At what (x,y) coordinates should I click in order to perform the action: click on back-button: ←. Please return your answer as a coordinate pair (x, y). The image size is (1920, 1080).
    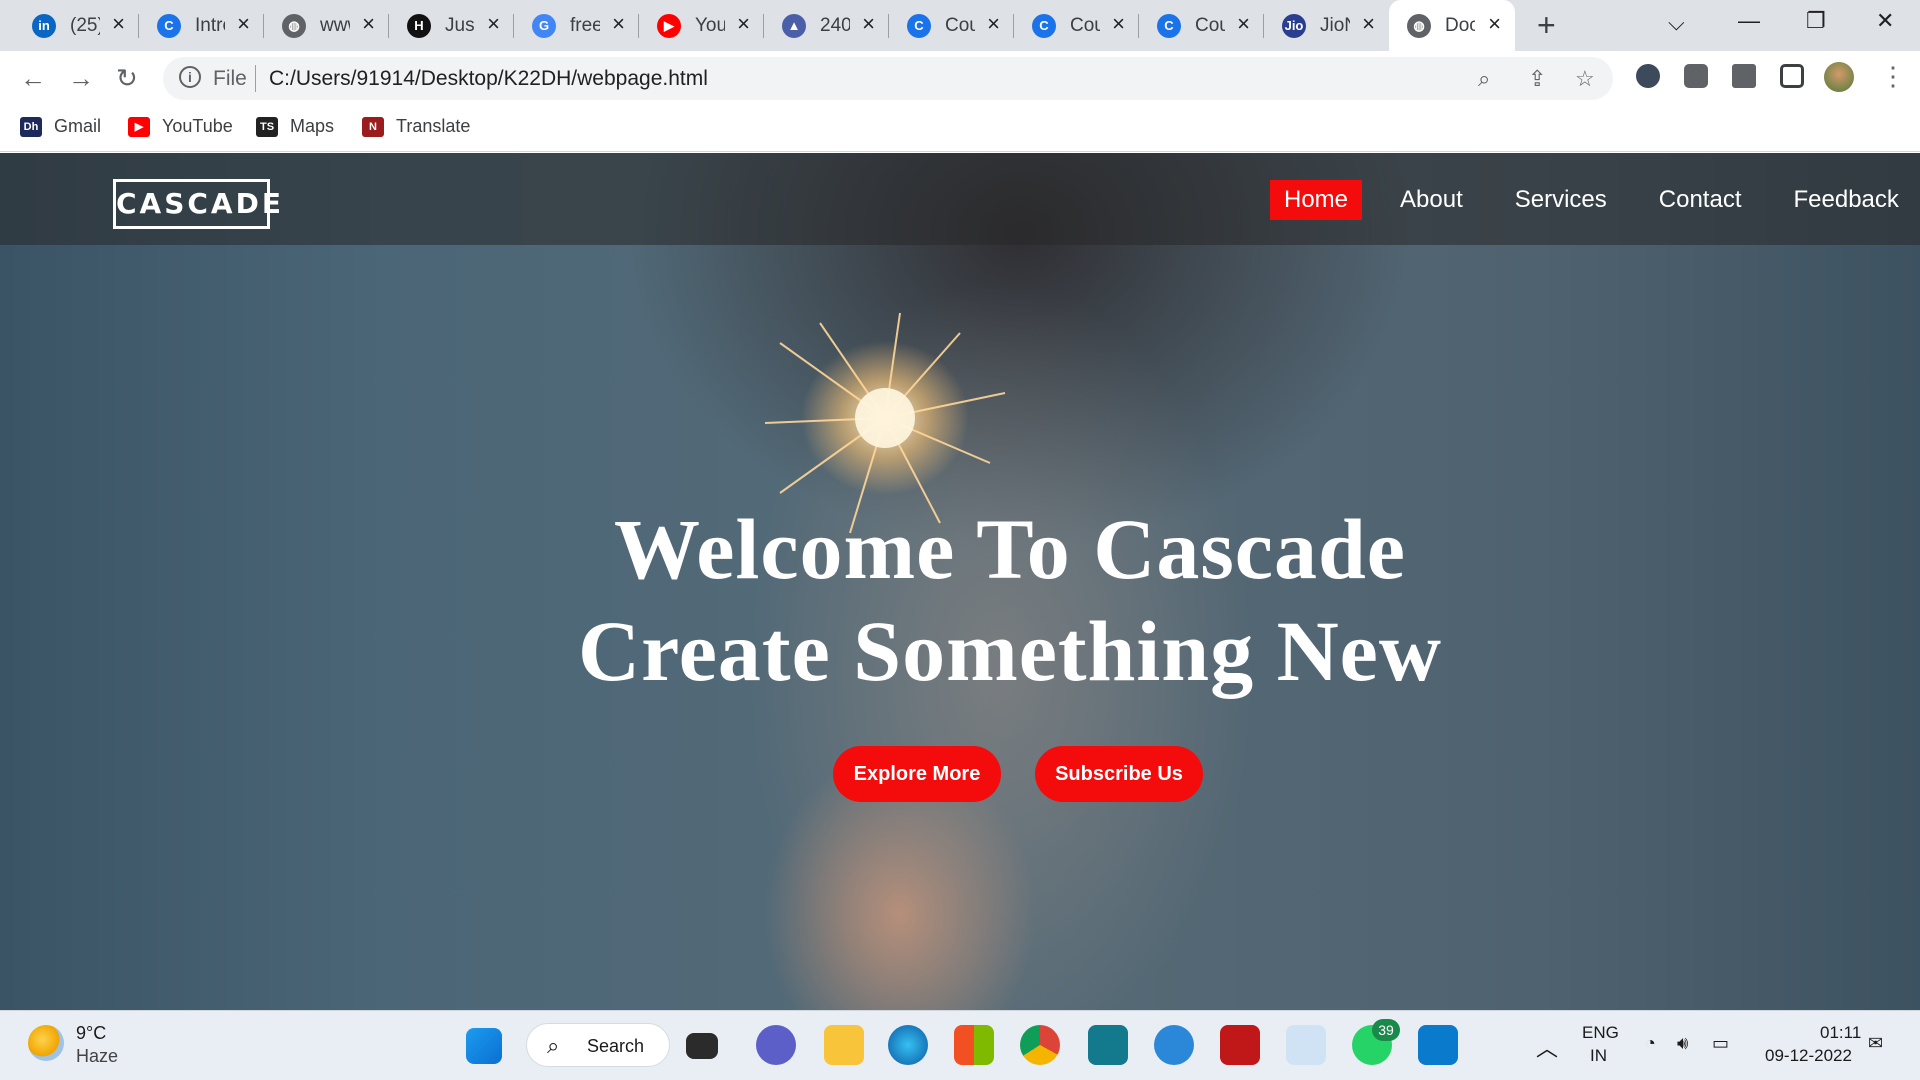
    Looking at the image, I should click on (33, 78).